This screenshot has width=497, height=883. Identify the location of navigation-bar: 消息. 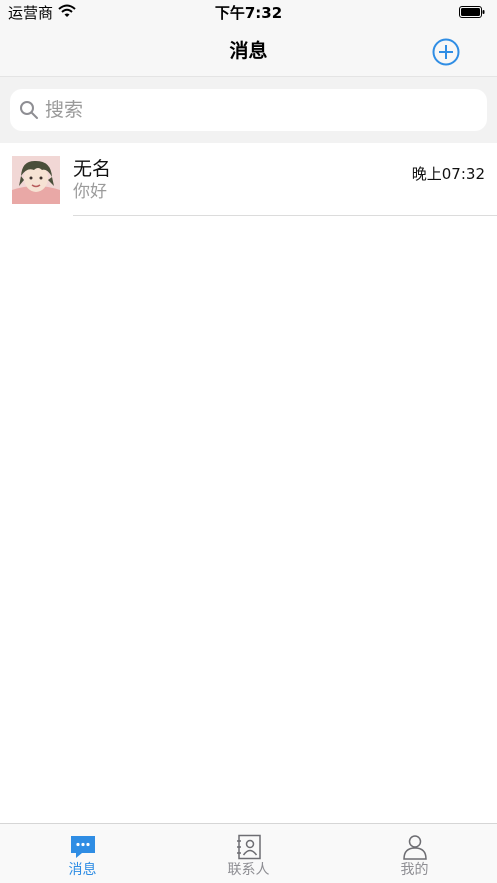
(248, 52).